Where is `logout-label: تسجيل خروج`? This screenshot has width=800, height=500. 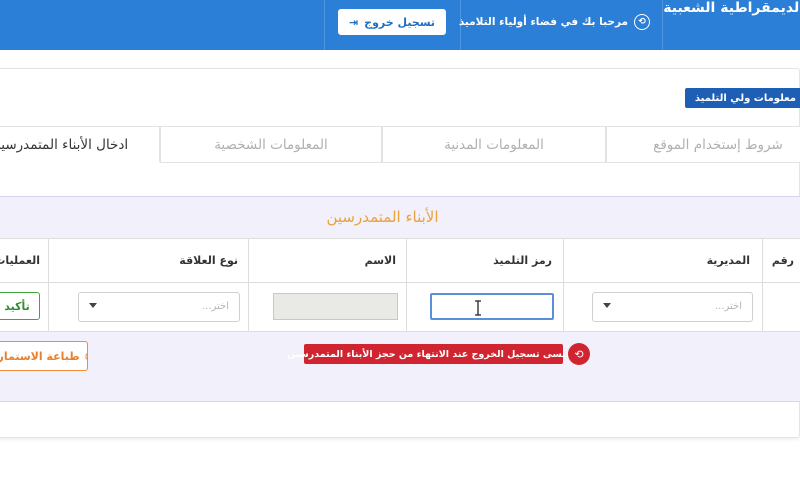
logout-label: تسجيل خروج is located at coordinates (400, 22).